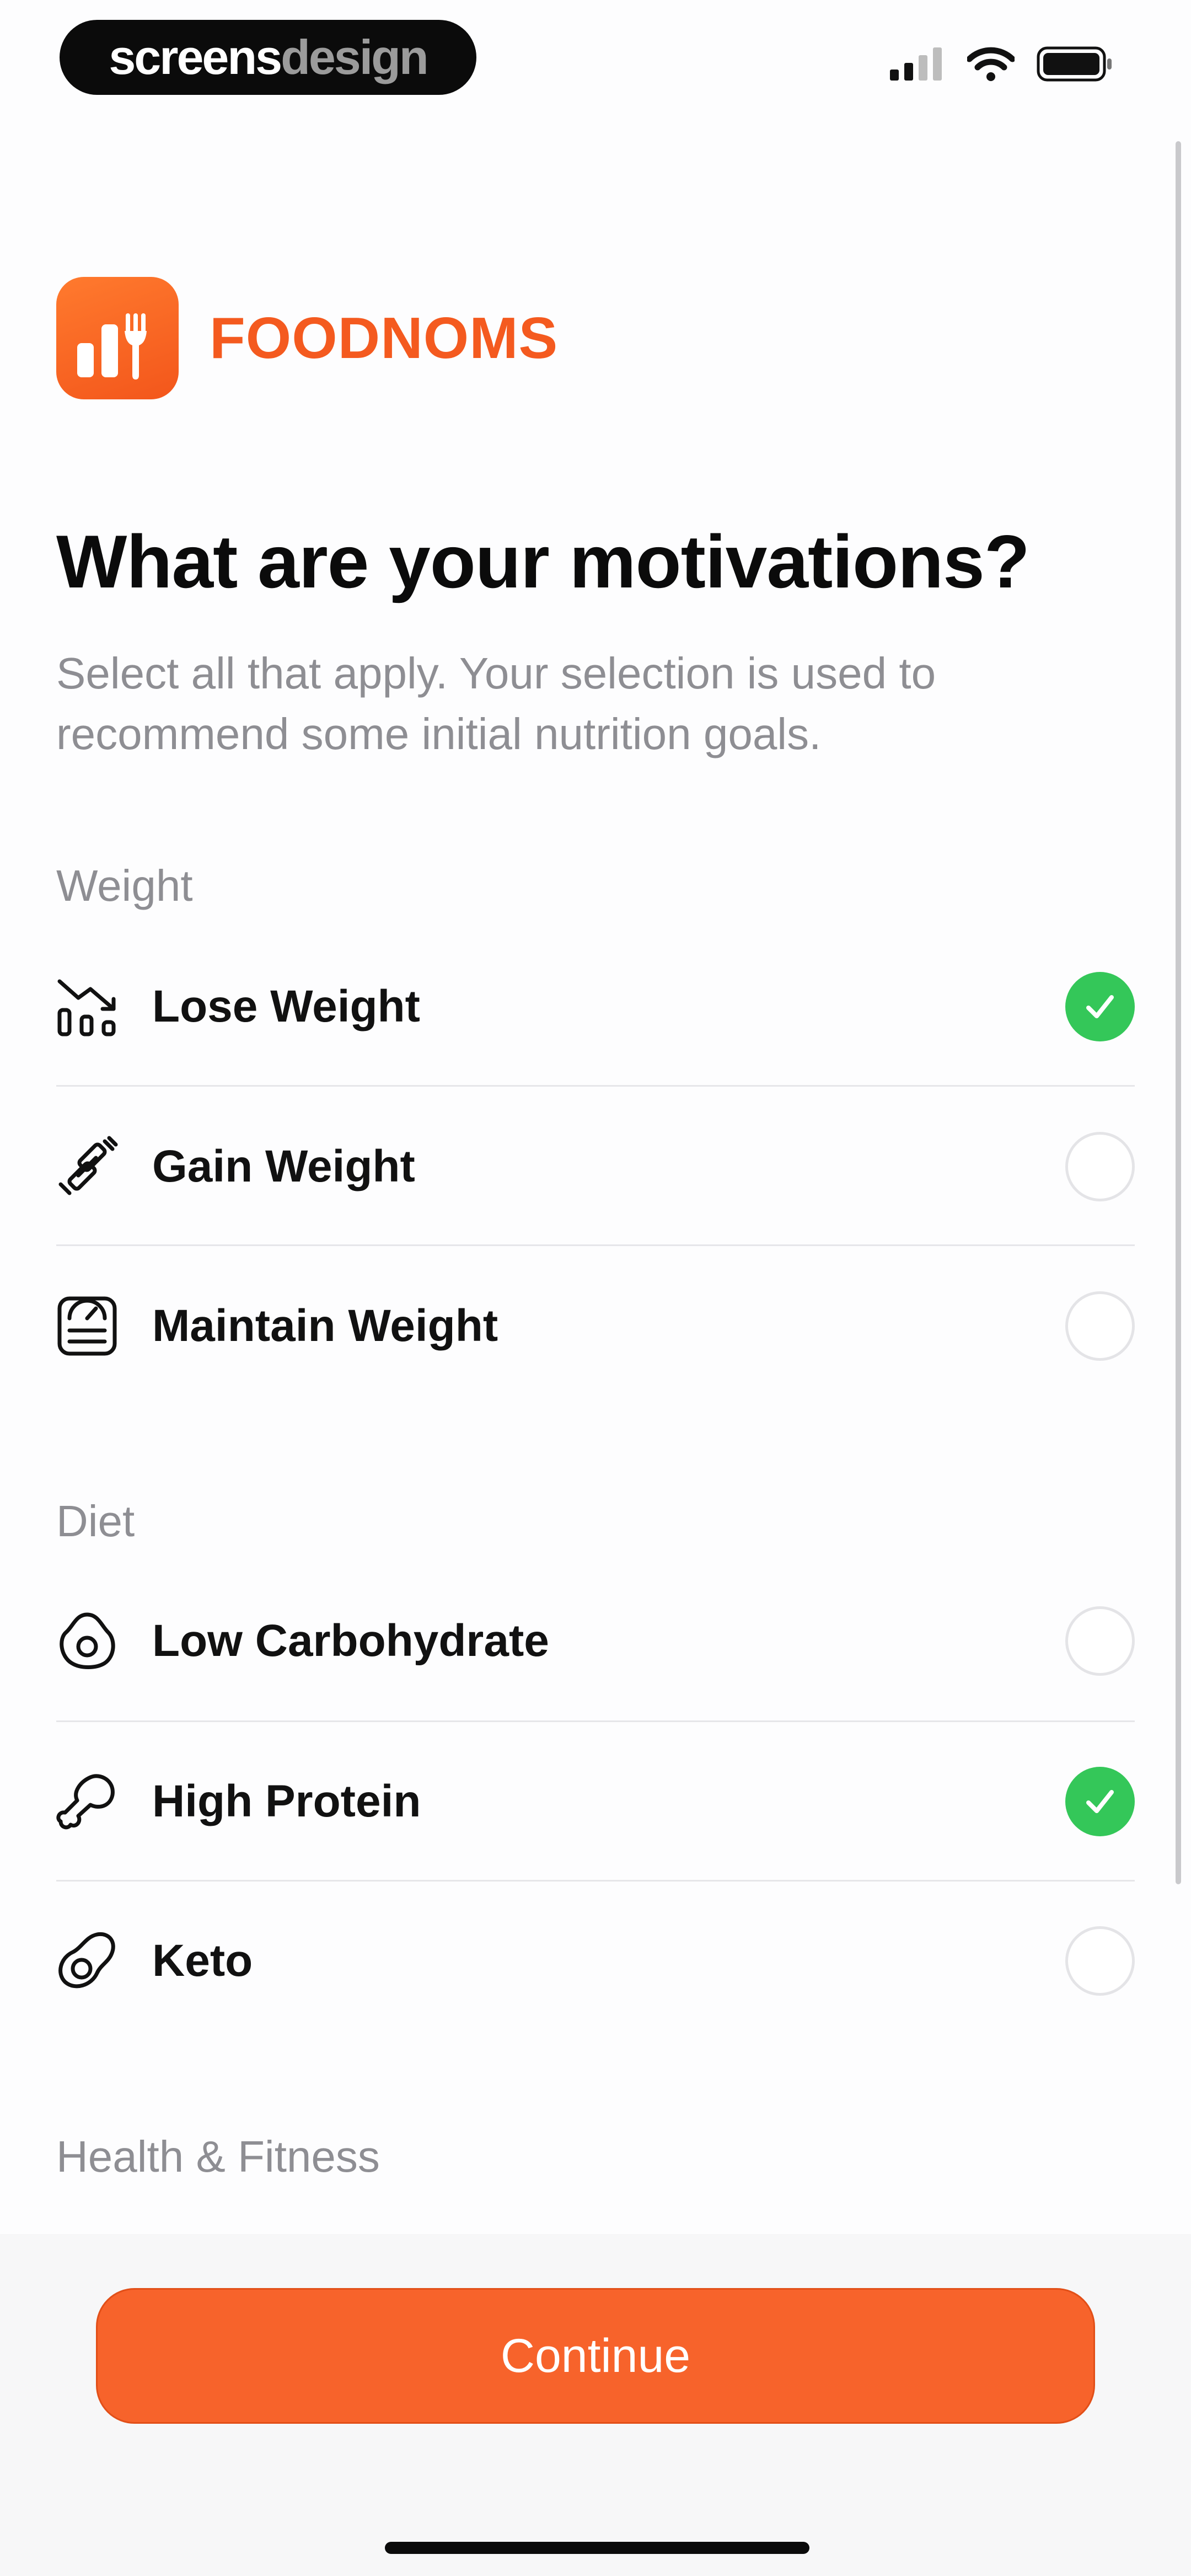 The image size is (1191, 2576). What do you see at coordinates (286, 1006) in the screenshot?
I see `option-label: Lose Weight` at bounding box center [286, 1006].